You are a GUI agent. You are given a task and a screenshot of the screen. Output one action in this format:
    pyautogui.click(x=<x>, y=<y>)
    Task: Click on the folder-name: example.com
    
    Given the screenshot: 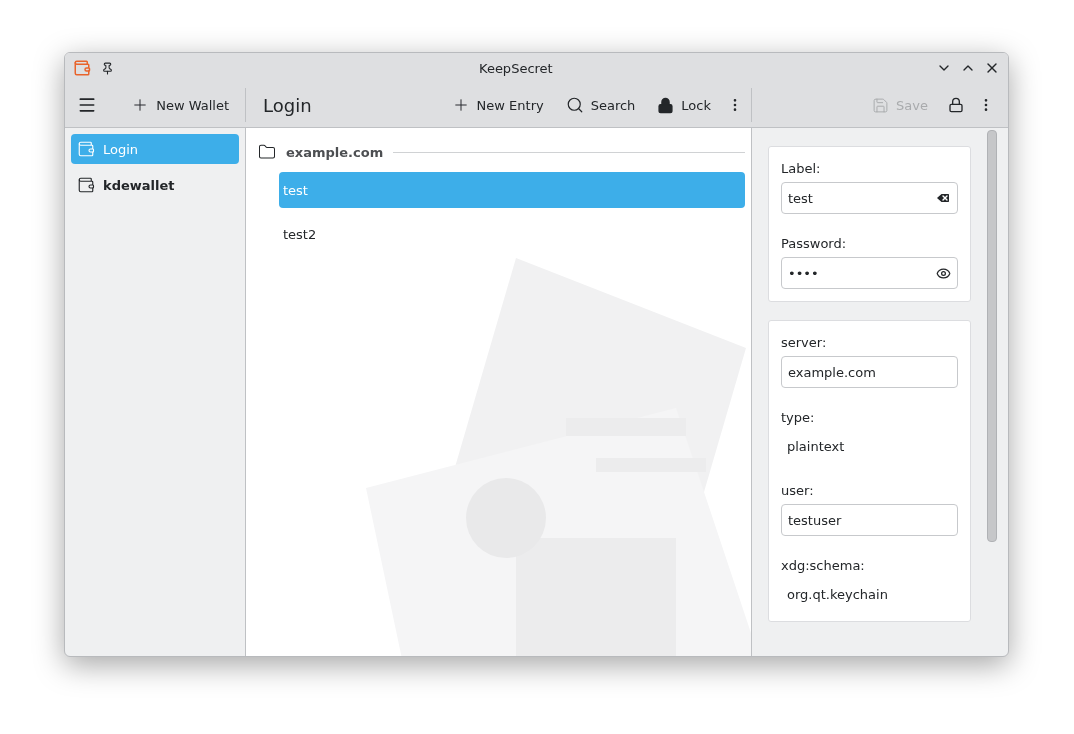 What is the action you would take?
    pyautogui.click(x=335, y=152)
    